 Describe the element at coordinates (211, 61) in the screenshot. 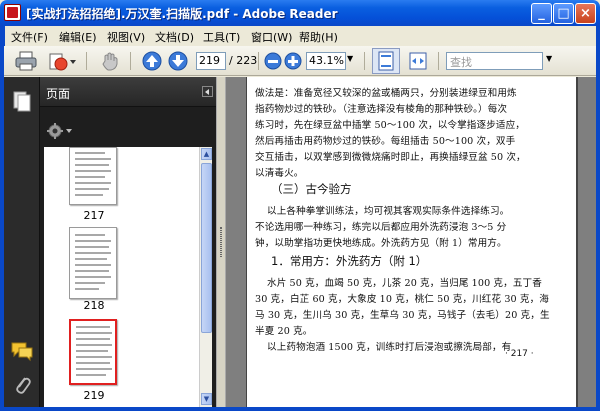

I see `page-number-input: 219` at that location.